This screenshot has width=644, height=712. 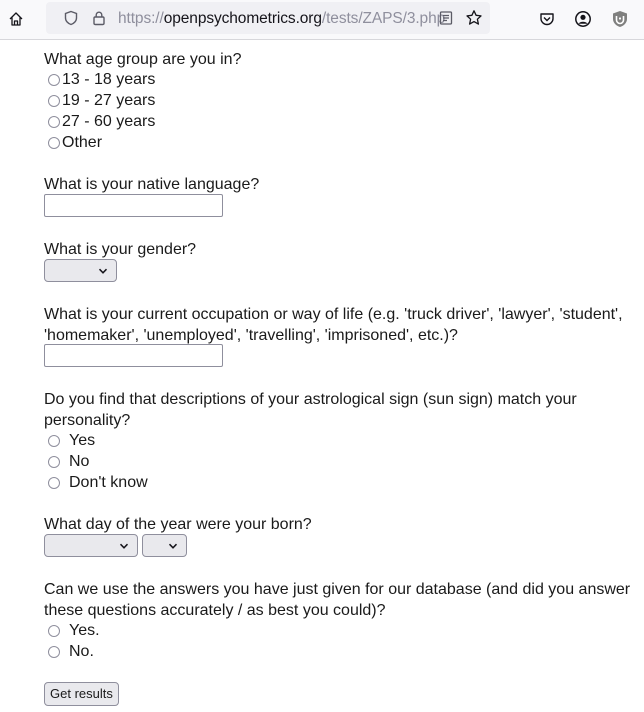 What do you see at coordinates (84, 630) in the screenshot?
I see `consent-option-label: Yes.` at bounding box center [84, 630].